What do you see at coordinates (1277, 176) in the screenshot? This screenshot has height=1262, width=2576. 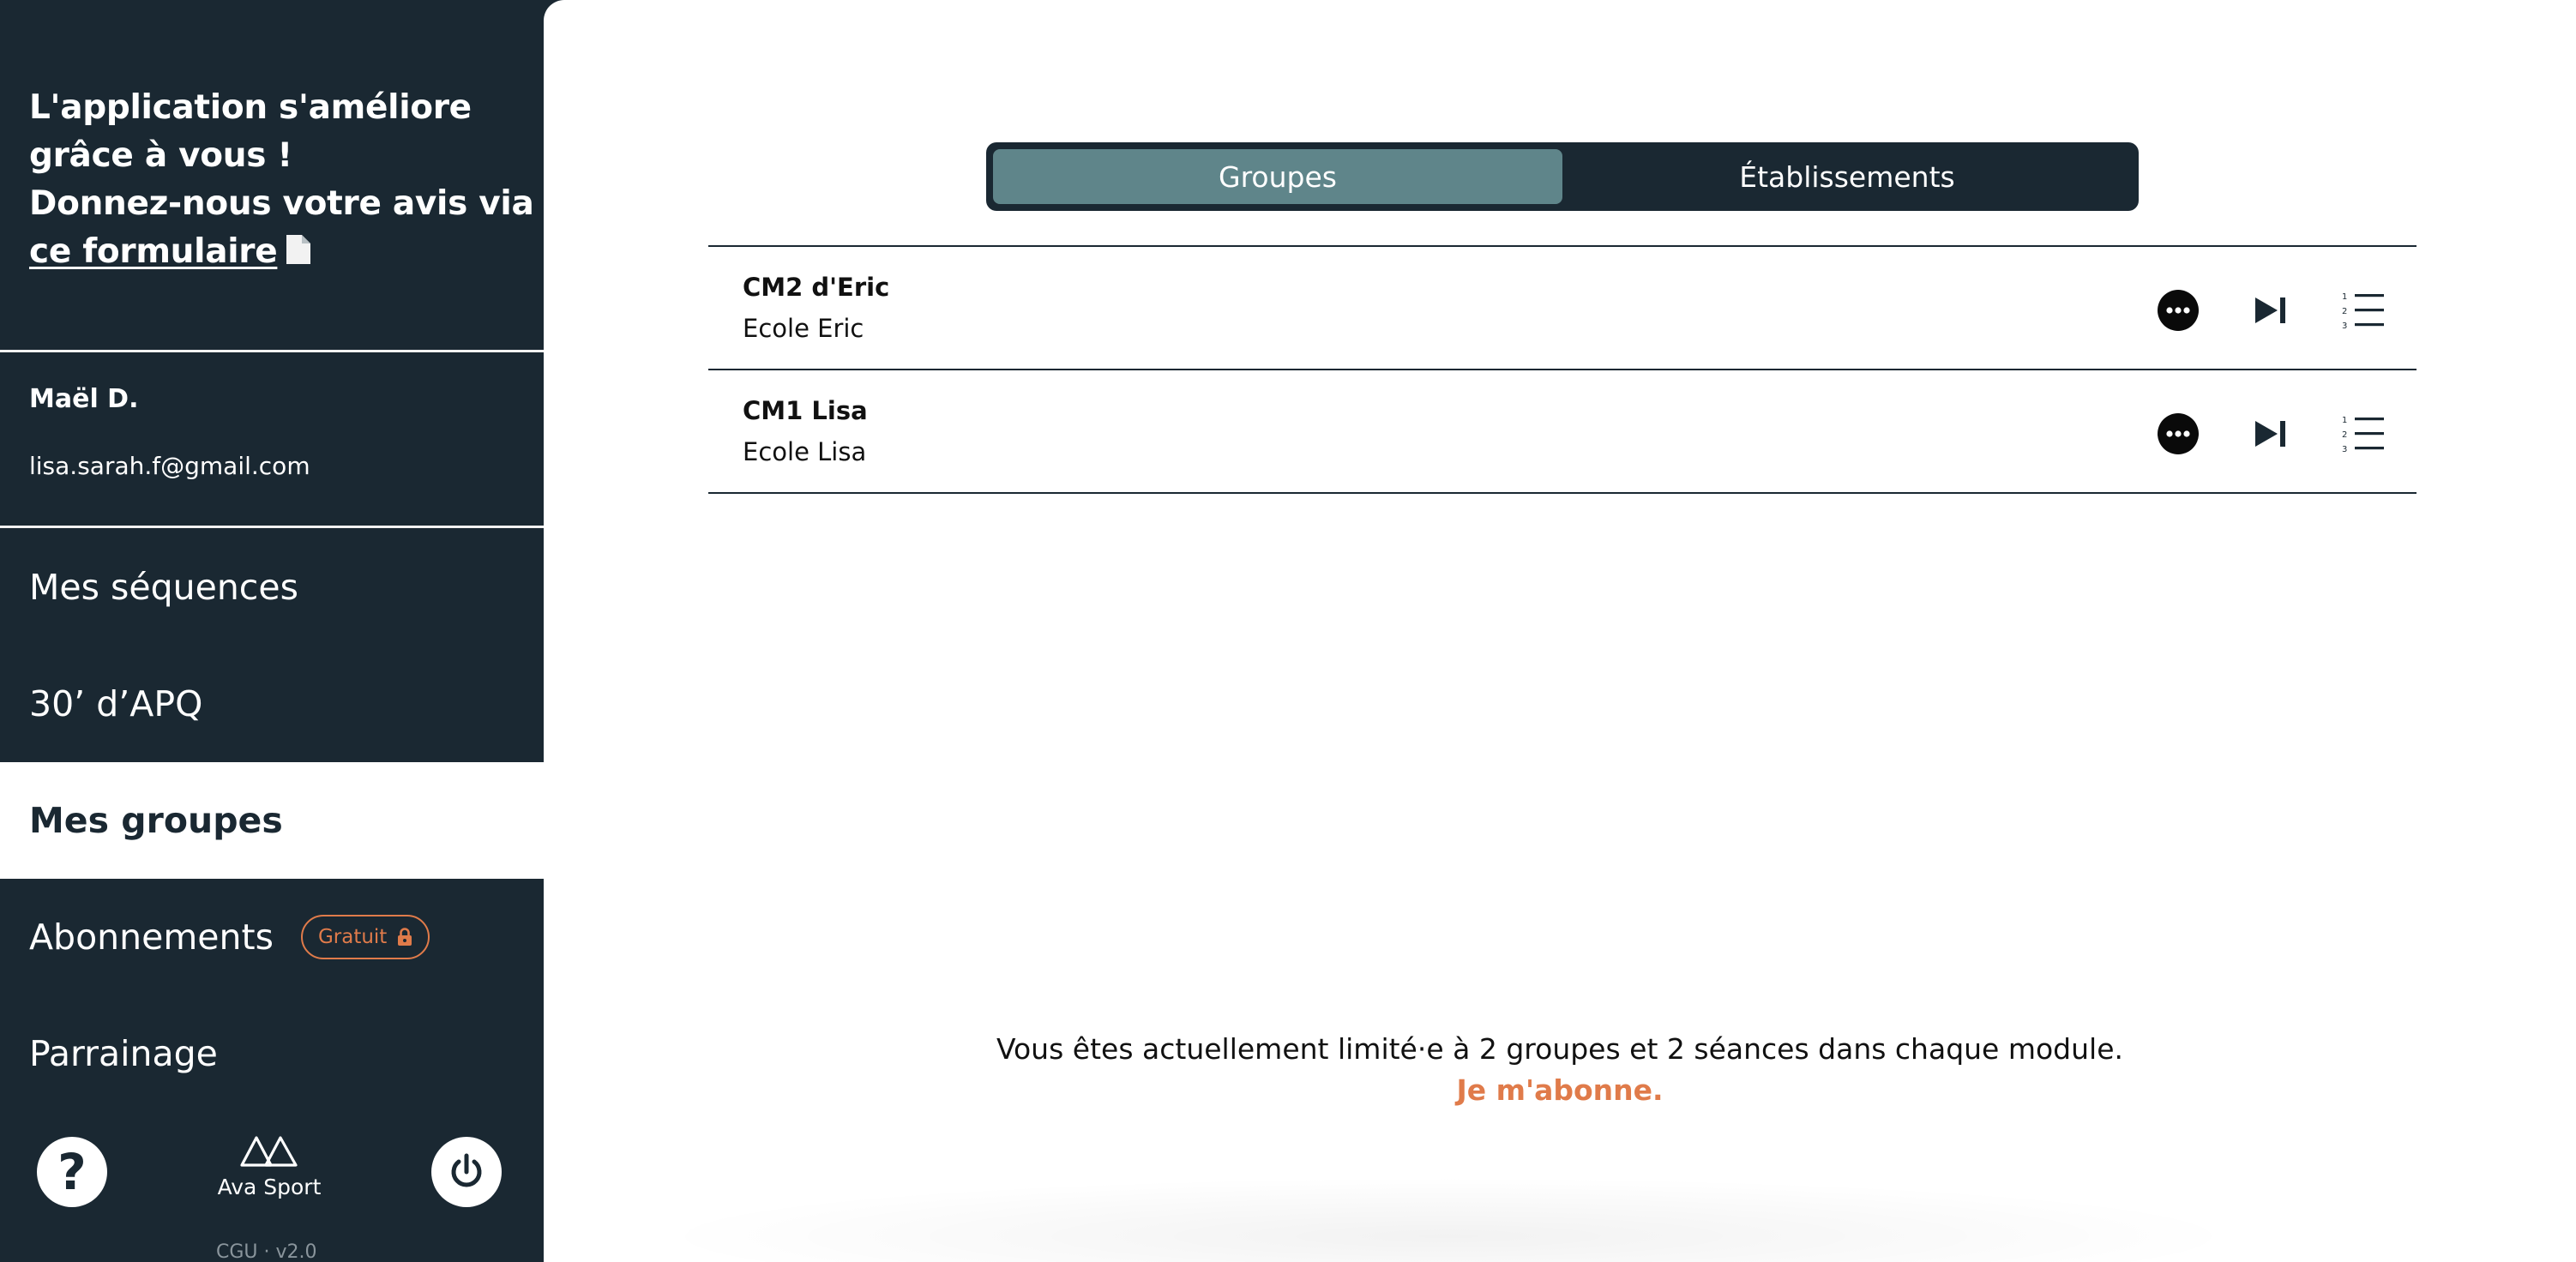 I see `tab-groups: Groupes` at bounding box center [1277, 176].